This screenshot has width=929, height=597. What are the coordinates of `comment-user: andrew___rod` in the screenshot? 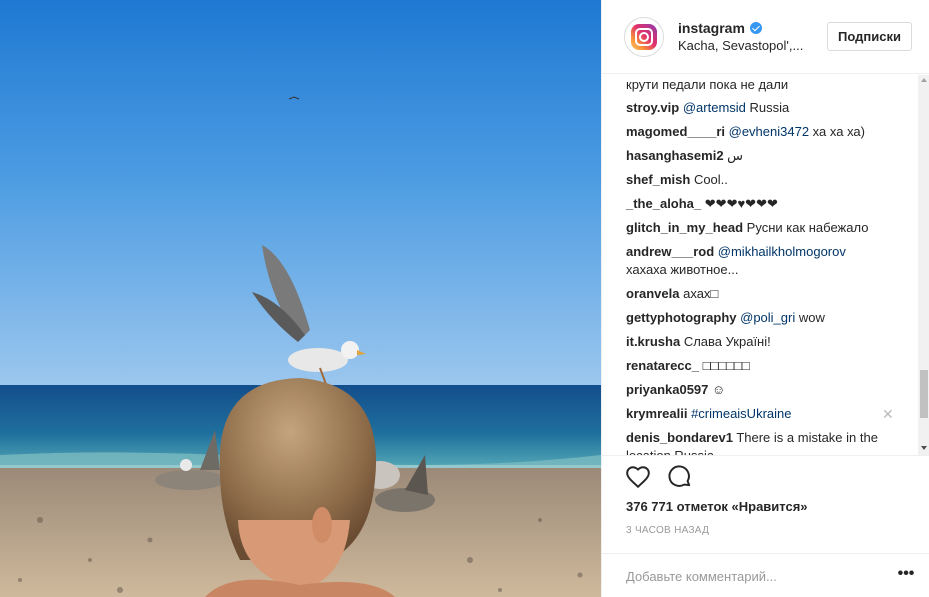 It's located at (670, 251).